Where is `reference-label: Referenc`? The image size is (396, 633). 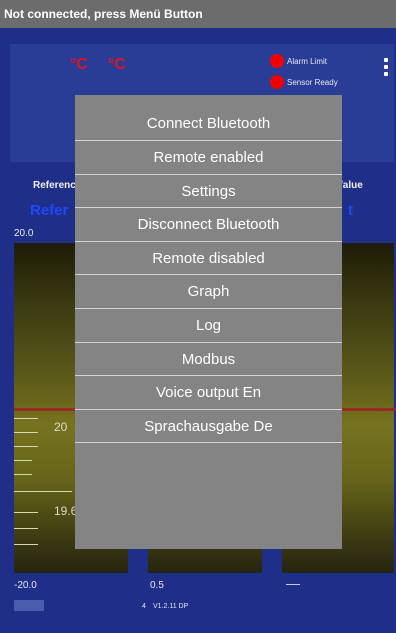
reference-label: Referenc is located at coordinates (54, 185).